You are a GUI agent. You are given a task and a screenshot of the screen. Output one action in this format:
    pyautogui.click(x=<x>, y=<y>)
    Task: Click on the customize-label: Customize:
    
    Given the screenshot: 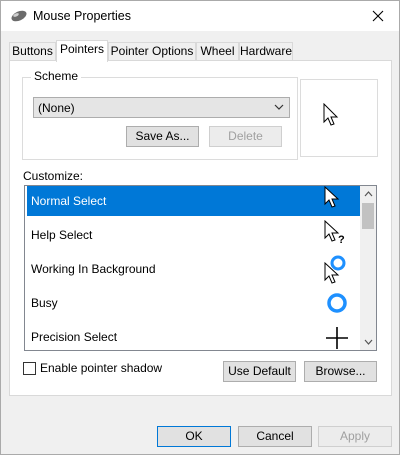 What is the action you would take?
    pyautogui.click(x=53, y=176)
    